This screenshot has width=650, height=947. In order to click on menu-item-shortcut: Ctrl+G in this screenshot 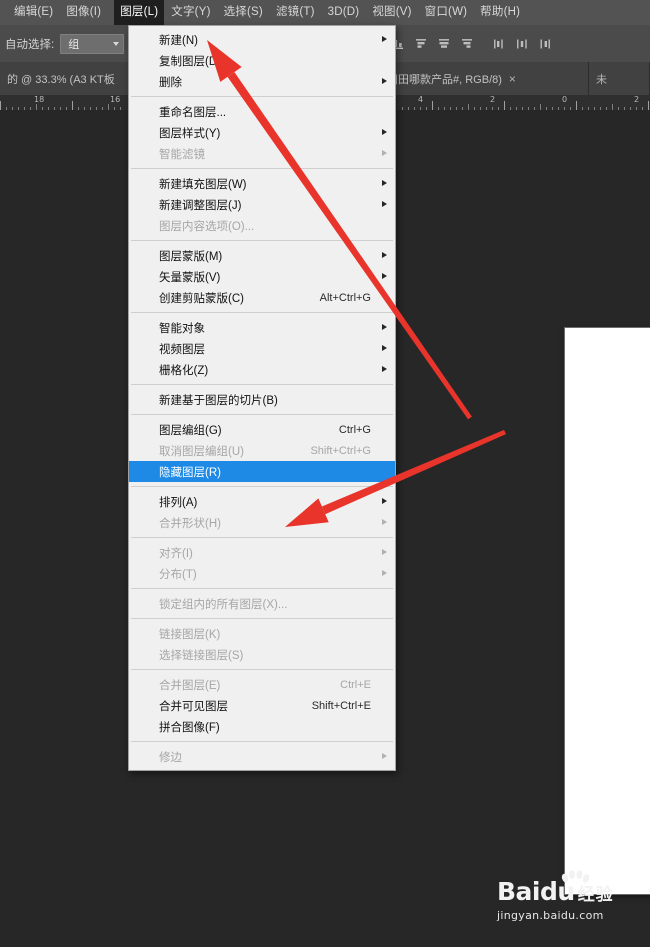, I will do `click(354, 429)`.